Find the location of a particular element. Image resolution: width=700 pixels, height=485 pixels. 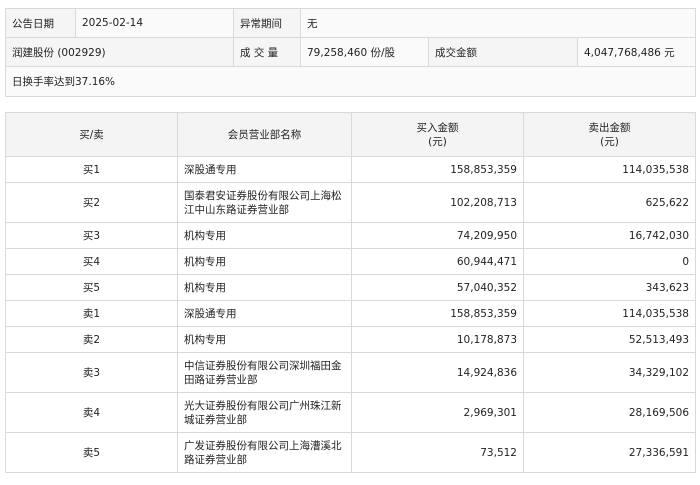

side-cell: 买4 is located at coordinates (91, 261).